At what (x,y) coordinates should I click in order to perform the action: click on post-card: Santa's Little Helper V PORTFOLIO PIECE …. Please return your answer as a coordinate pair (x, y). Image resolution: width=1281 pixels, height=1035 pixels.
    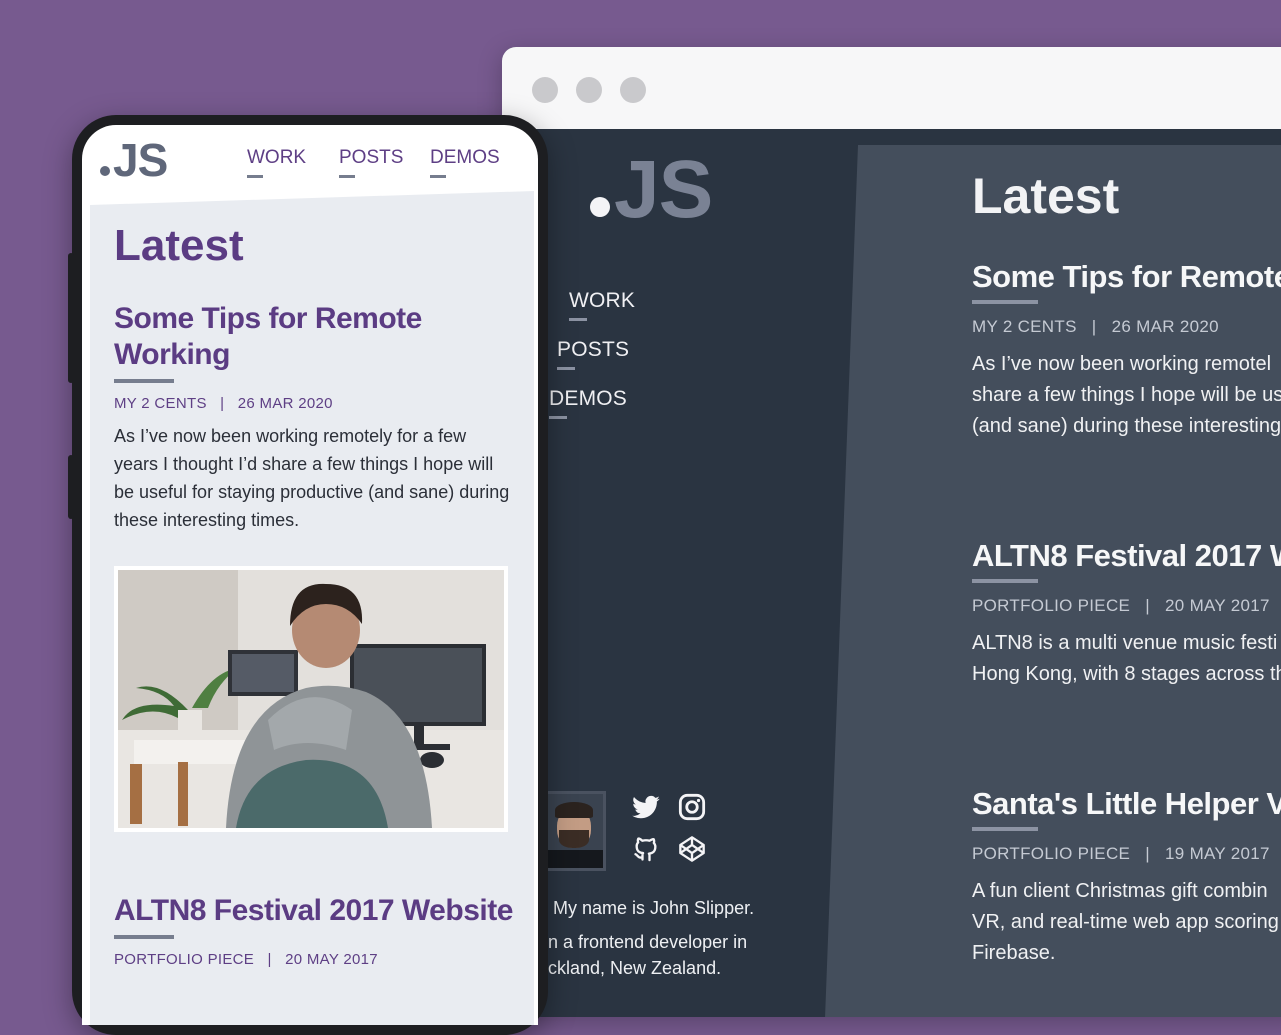
    Looking at the image, I should click on (1126, 877).